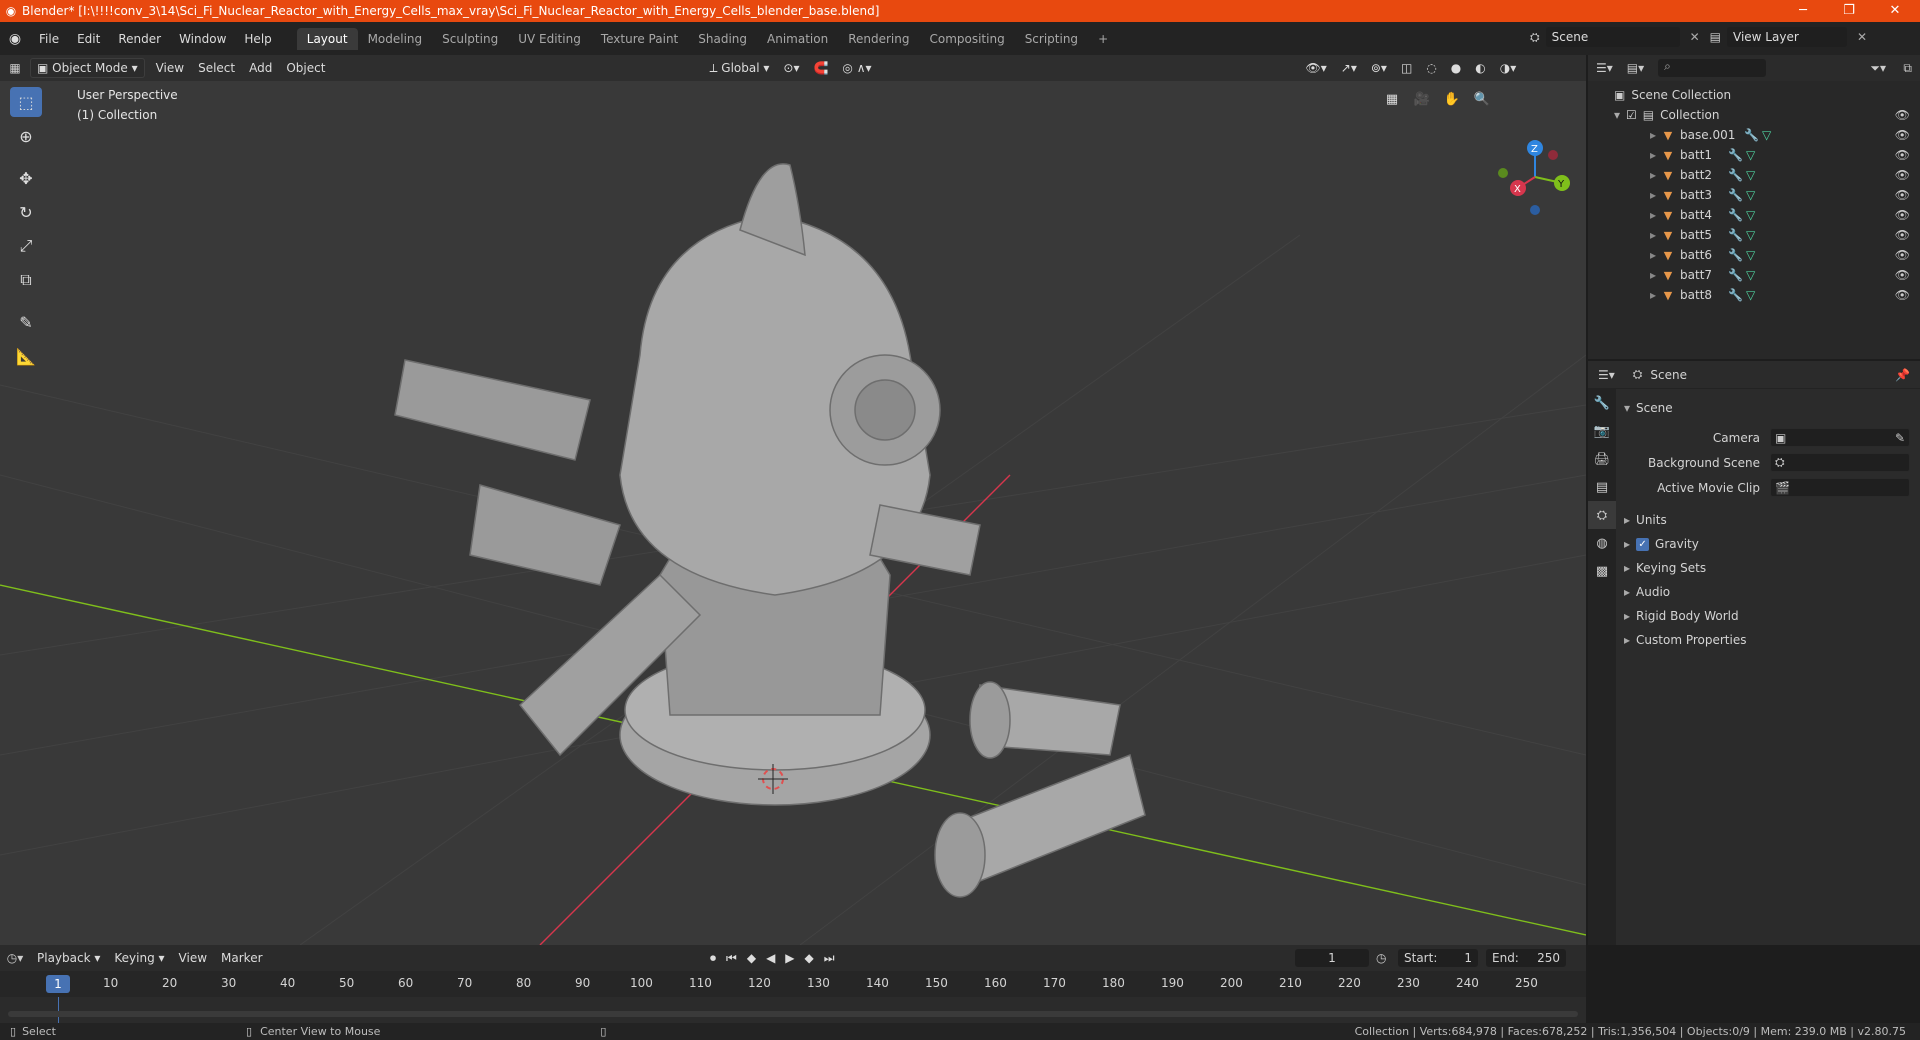 This screenshot has width=1920, height=1040. What do you see at coordinates (395, 39) in the screenshot?
I see `tab-modeling: Modeling` at bounding box center [395, 39].